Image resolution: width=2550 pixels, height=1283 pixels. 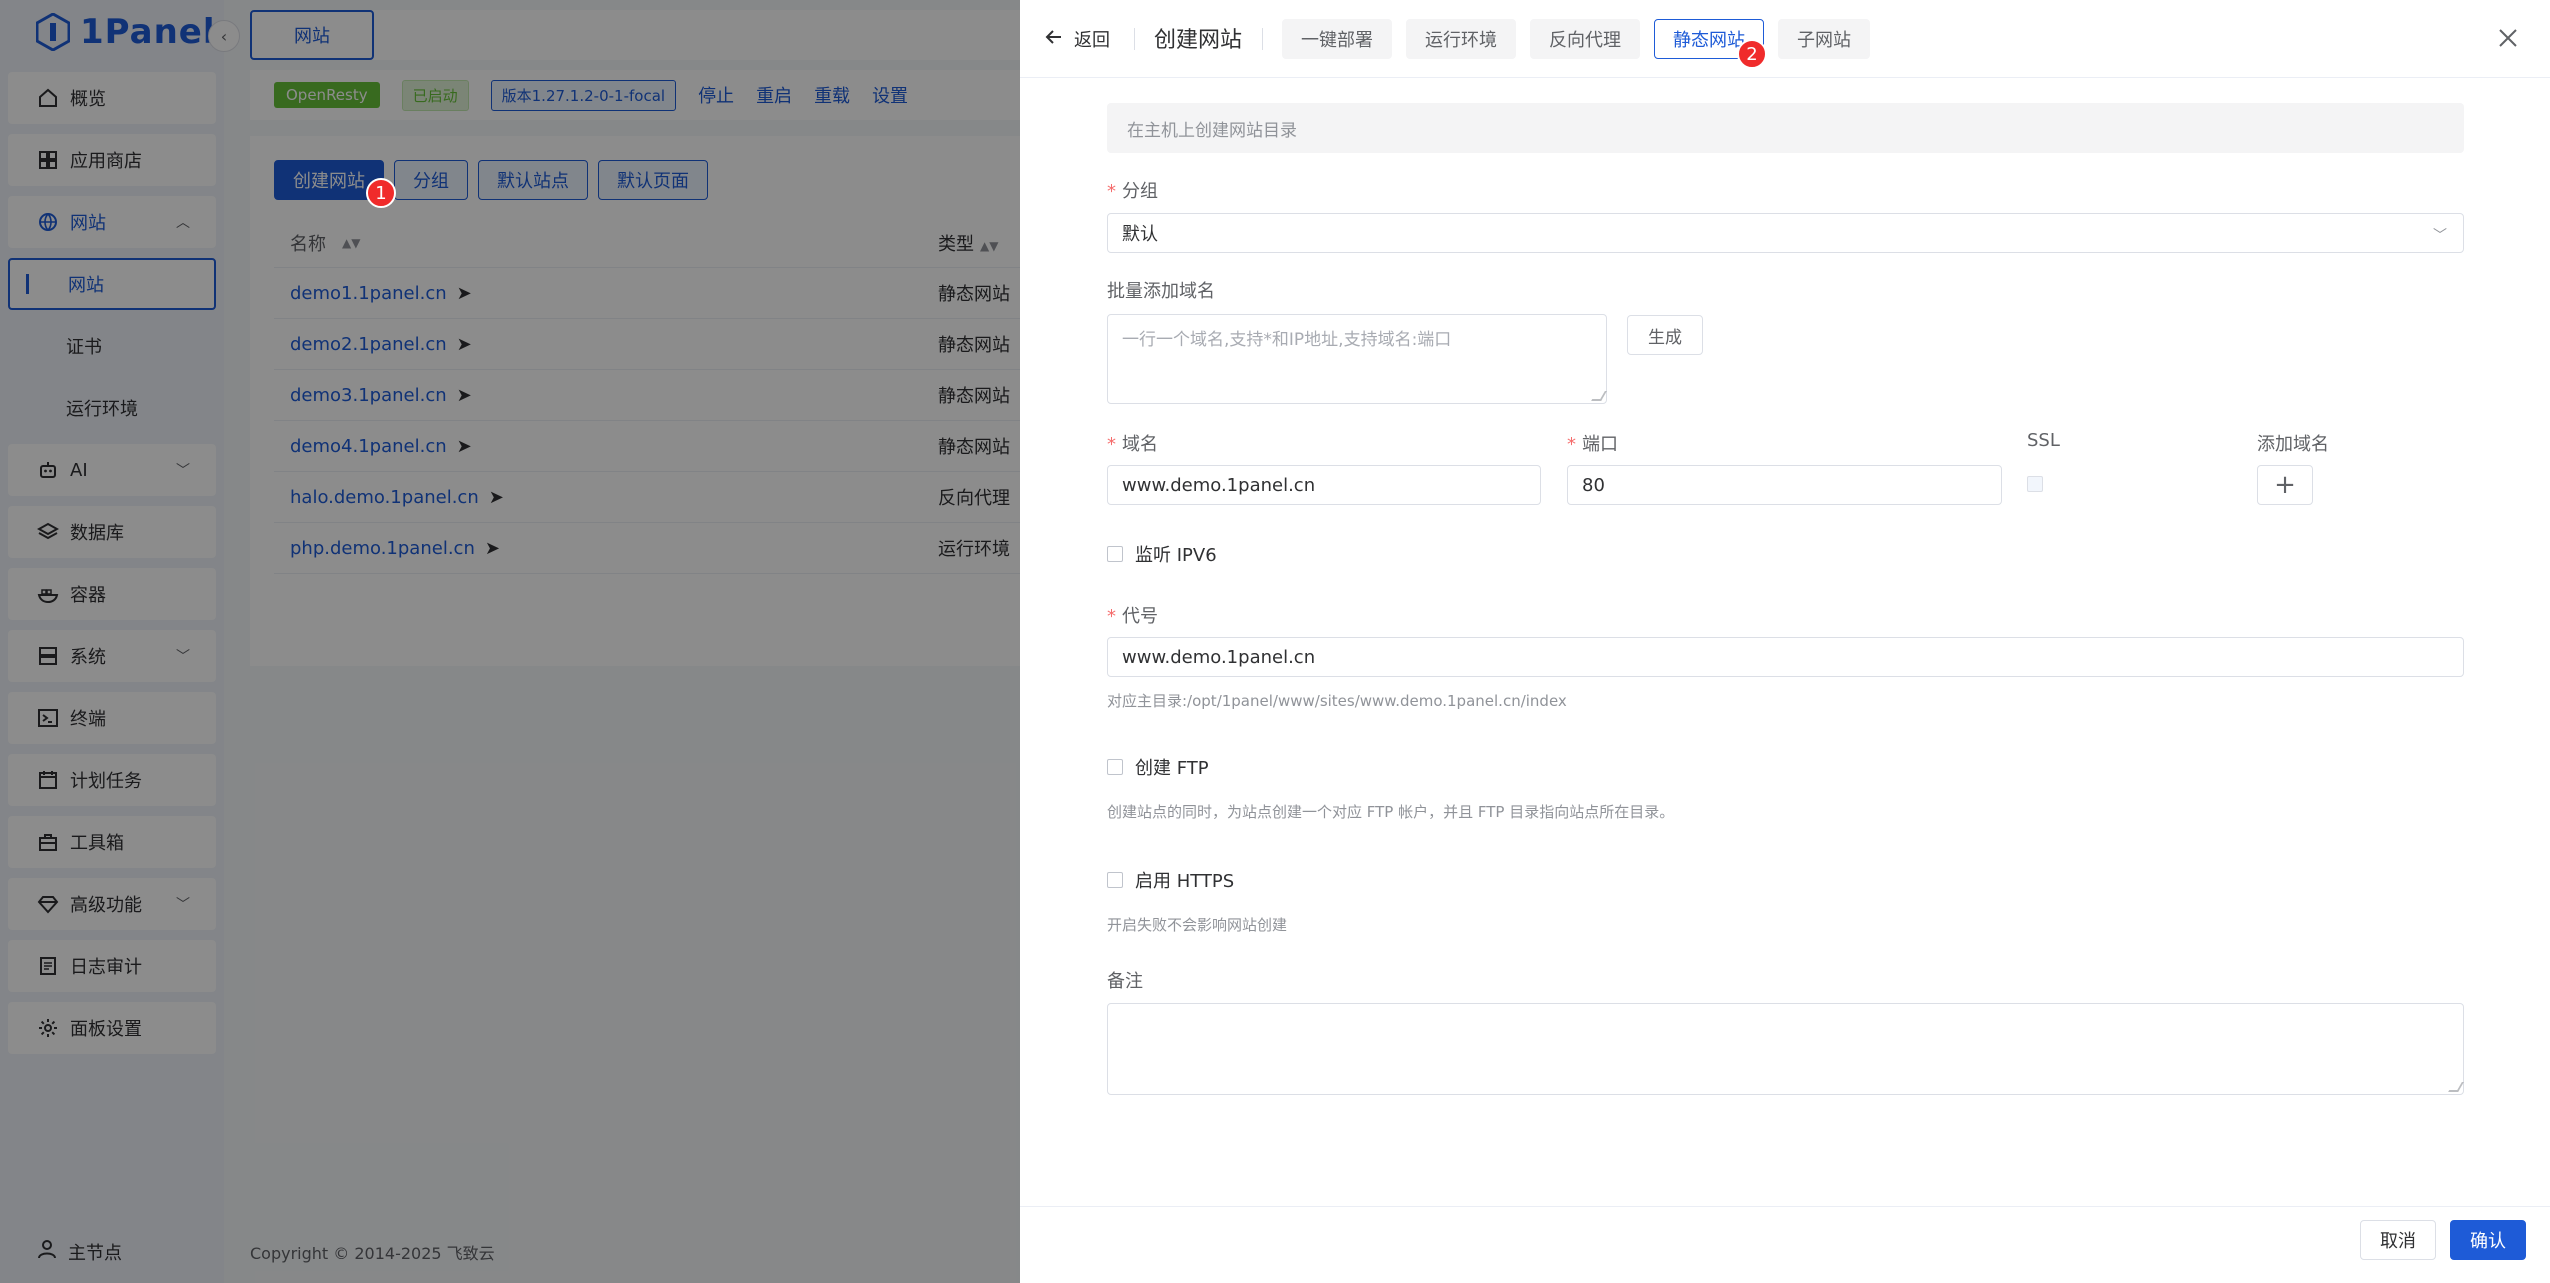 I want to click on step-badge-1: 1, so click(x=381, y=193).